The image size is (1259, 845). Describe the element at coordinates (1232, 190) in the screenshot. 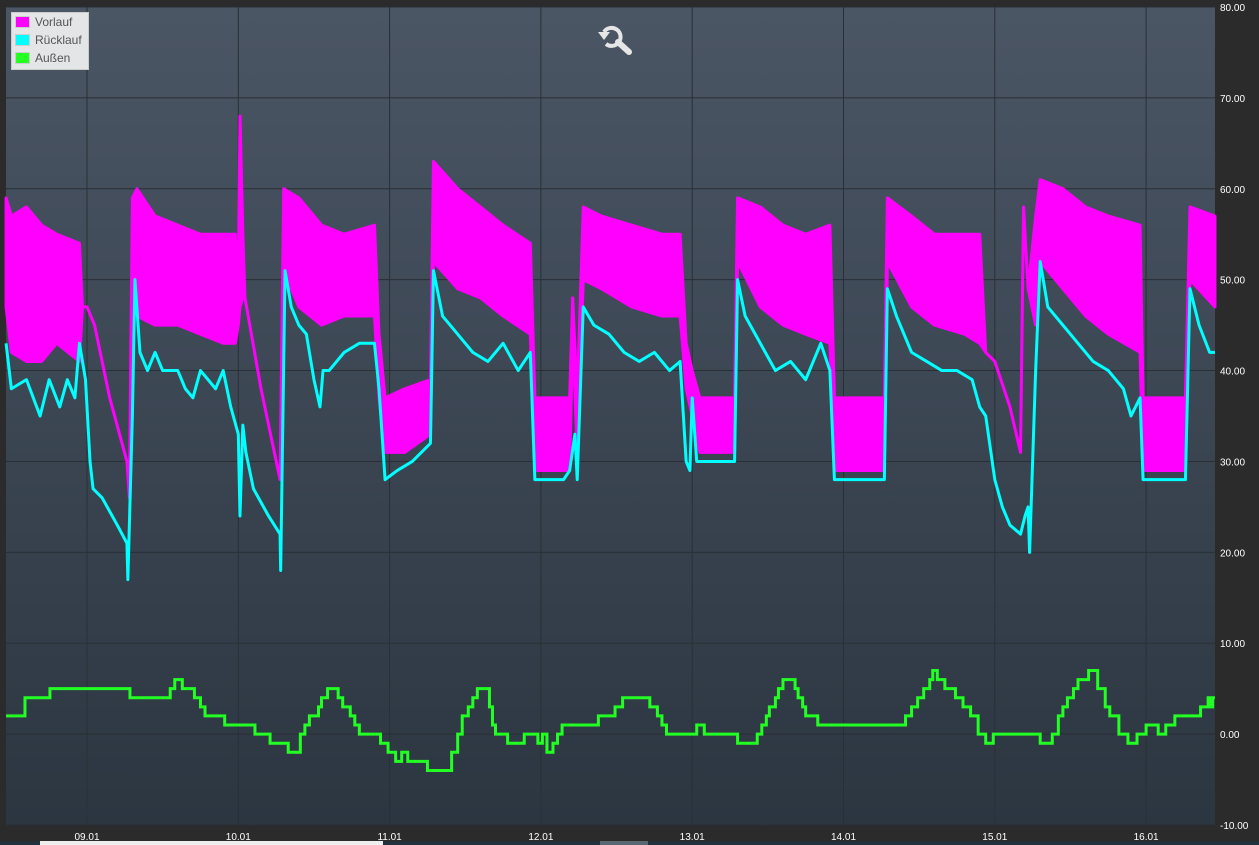

I see `y-tick-label: 60.00` at that location.